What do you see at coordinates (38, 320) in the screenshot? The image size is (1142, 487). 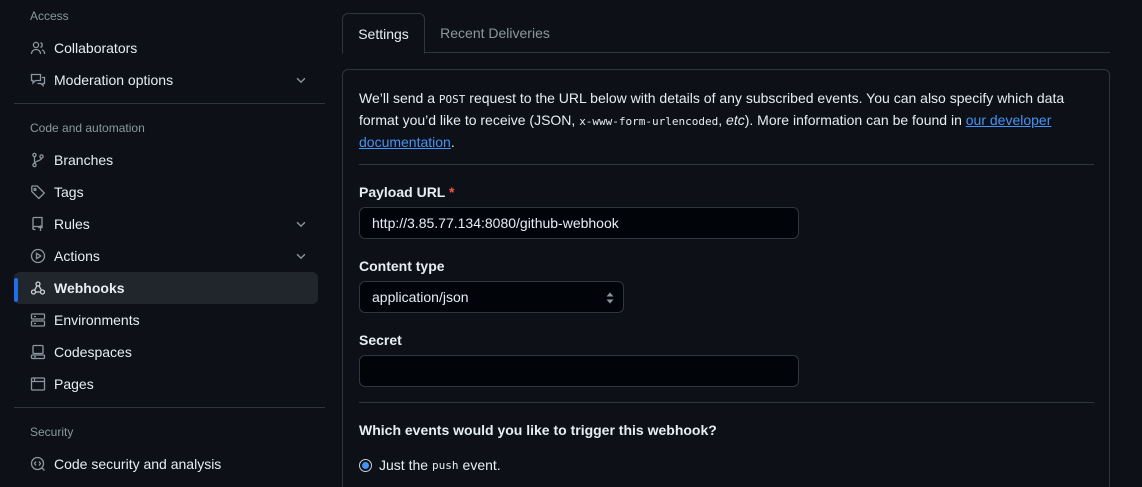 I see `server-icon` at bounding box center [38, 320].